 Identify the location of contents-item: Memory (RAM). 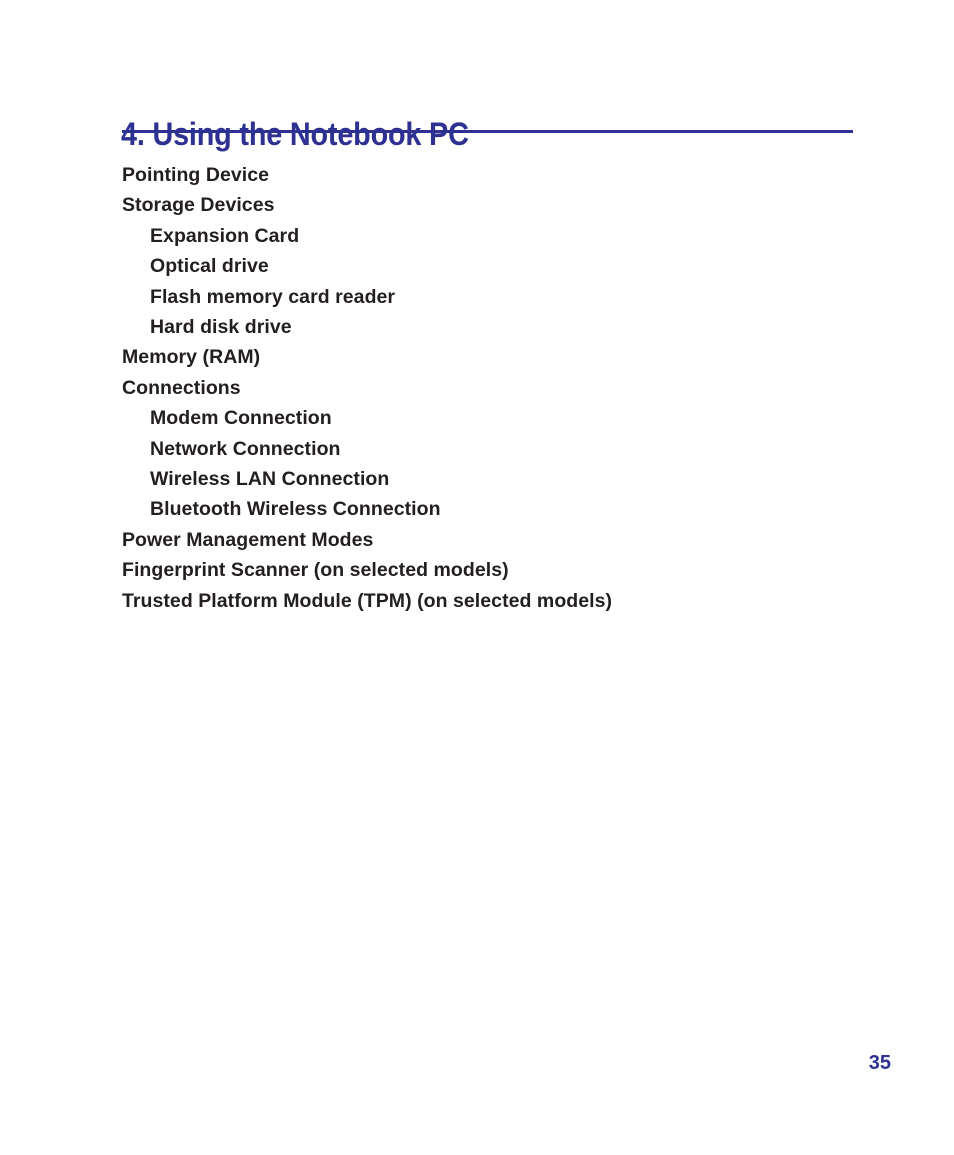
(191, 357).